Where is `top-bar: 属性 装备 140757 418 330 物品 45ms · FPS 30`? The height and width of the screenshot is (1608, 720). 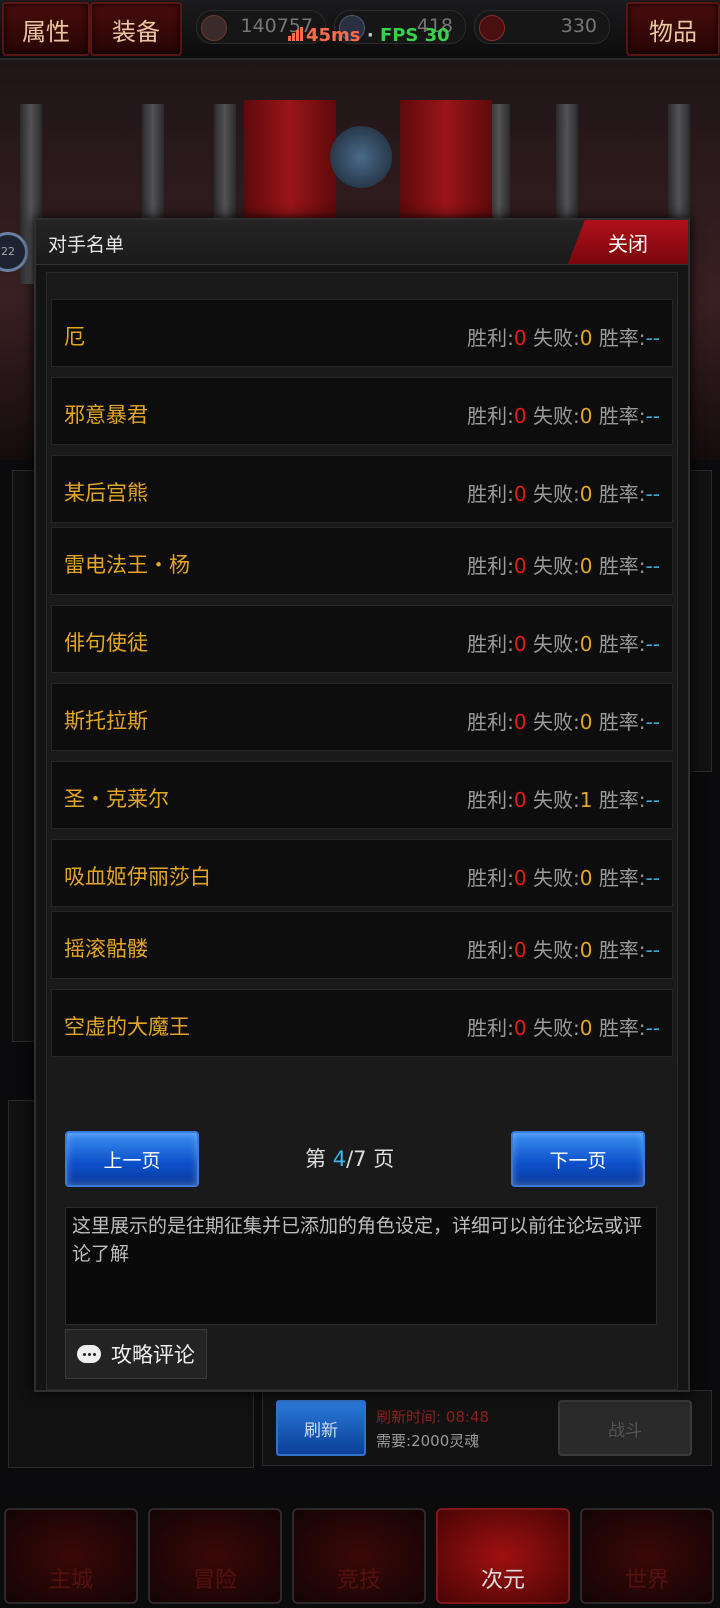
top-bar: 属性 装备 140757 418 330 物品 45ms · FPS 30 is located at coordinates (360, 30).